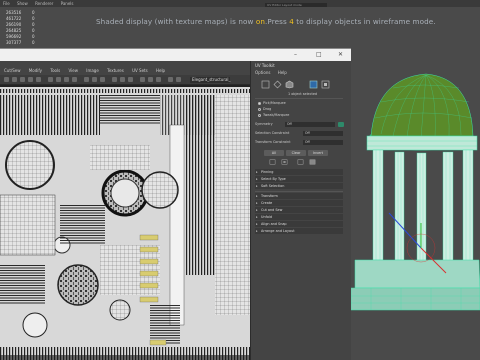 The width and height of the screenshot is (480, 360). Describe the element at coordinates (296, 5) in the screenshot. I see `layout-mode-field: UV Editor Layout mode` at that location.